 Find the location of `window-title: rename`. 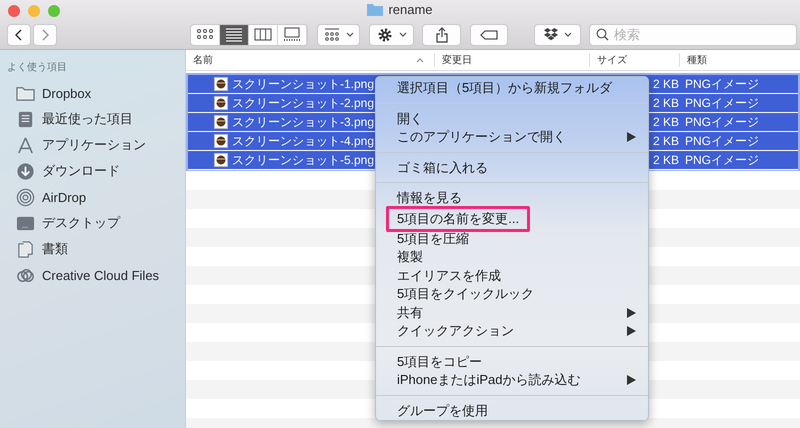

window-title: rename is located at coordinates (410, 9).